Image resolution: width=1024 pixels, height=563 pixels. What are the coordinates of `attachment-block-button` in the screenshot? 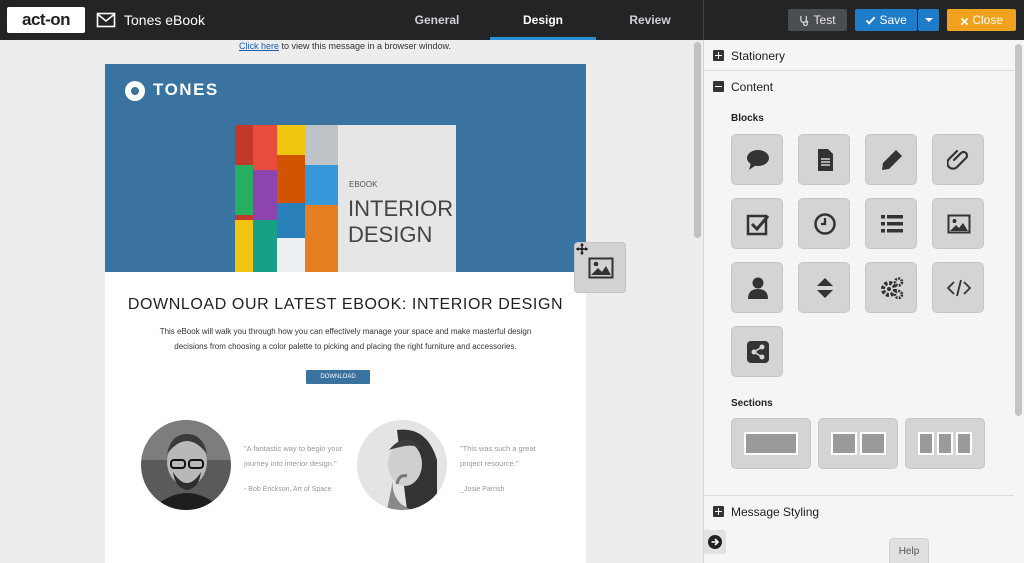 It's located at (958, 159).